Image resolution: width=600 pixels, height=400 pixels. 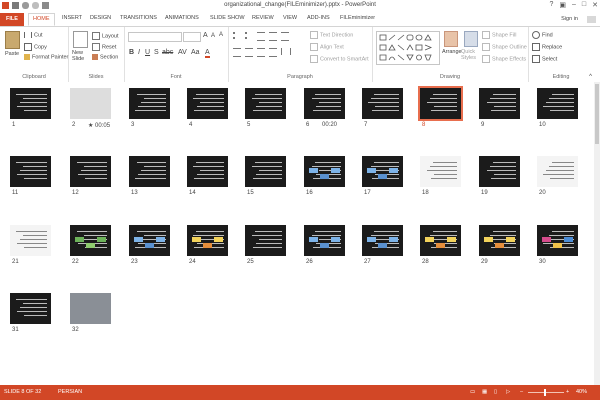 I want to click on slideshow-view-icon: ▷, so click(x=508, y=392).